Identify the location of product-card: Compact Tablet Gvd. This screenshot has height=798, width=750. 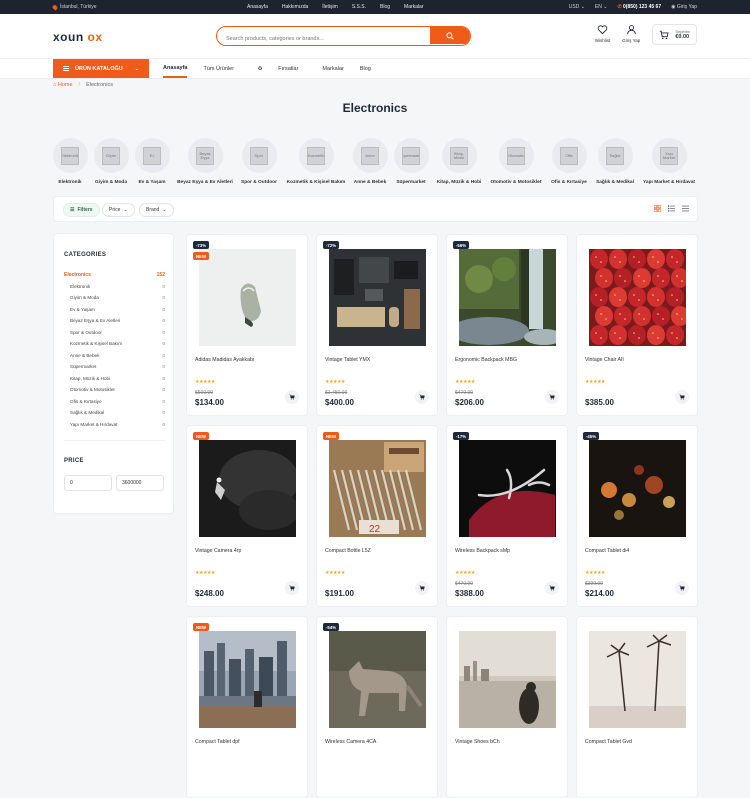
(637, 707).